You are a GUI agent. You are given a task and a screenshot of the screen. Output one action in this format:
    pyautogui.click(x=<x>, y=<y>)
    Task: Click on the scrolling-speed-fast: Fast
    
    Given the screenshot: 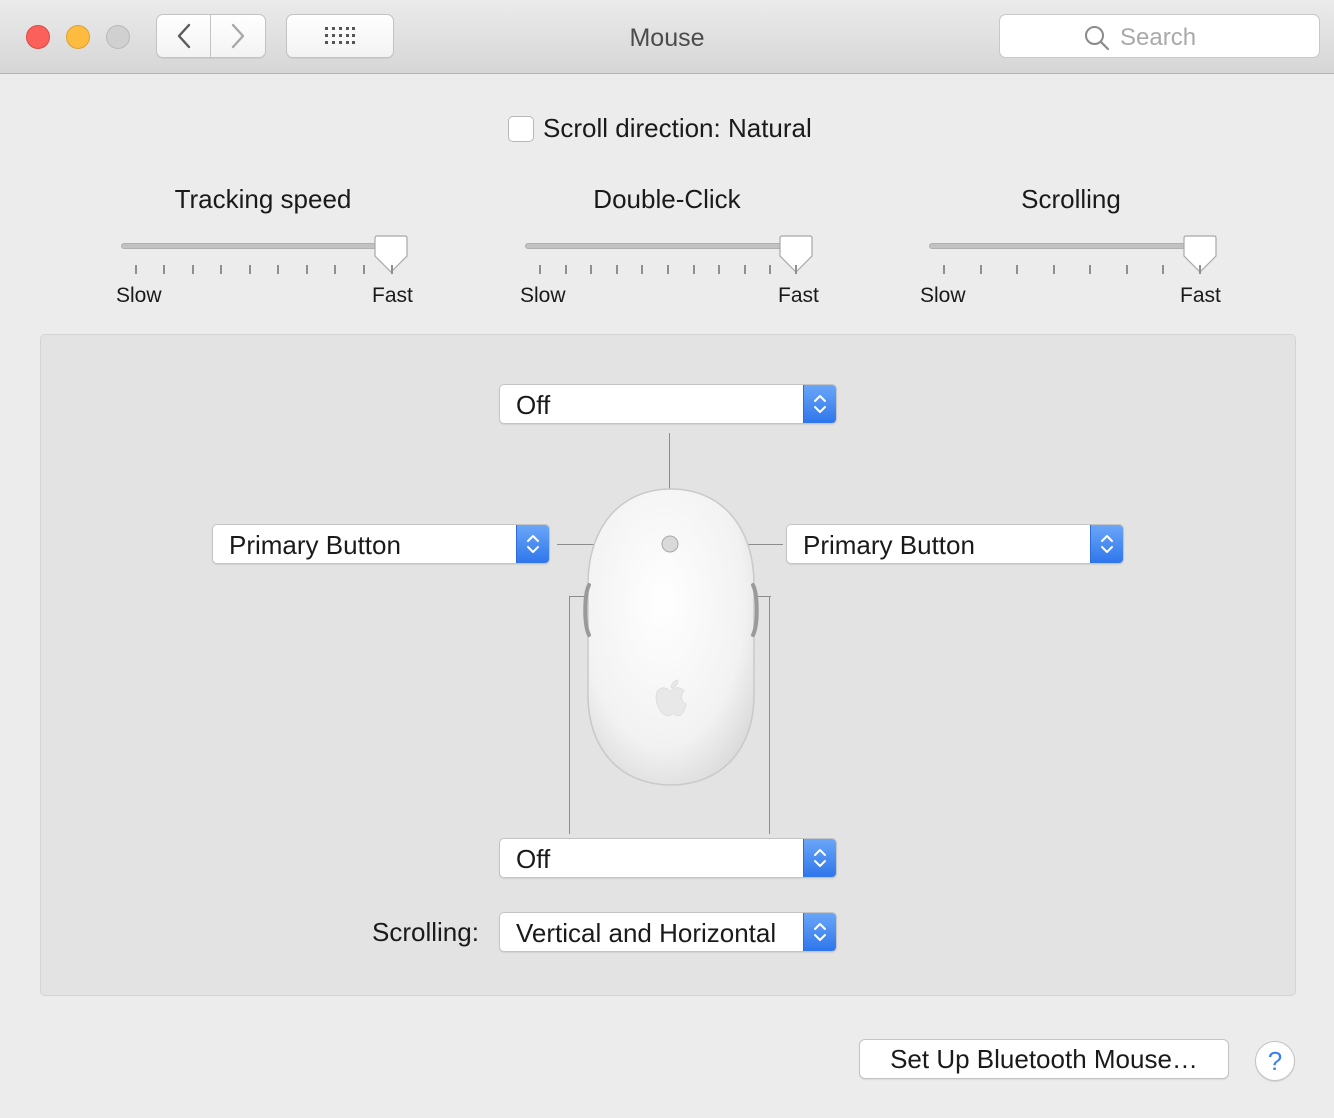 What is the action you would take?
    pyautogui.click(x=1200, y=295)
    